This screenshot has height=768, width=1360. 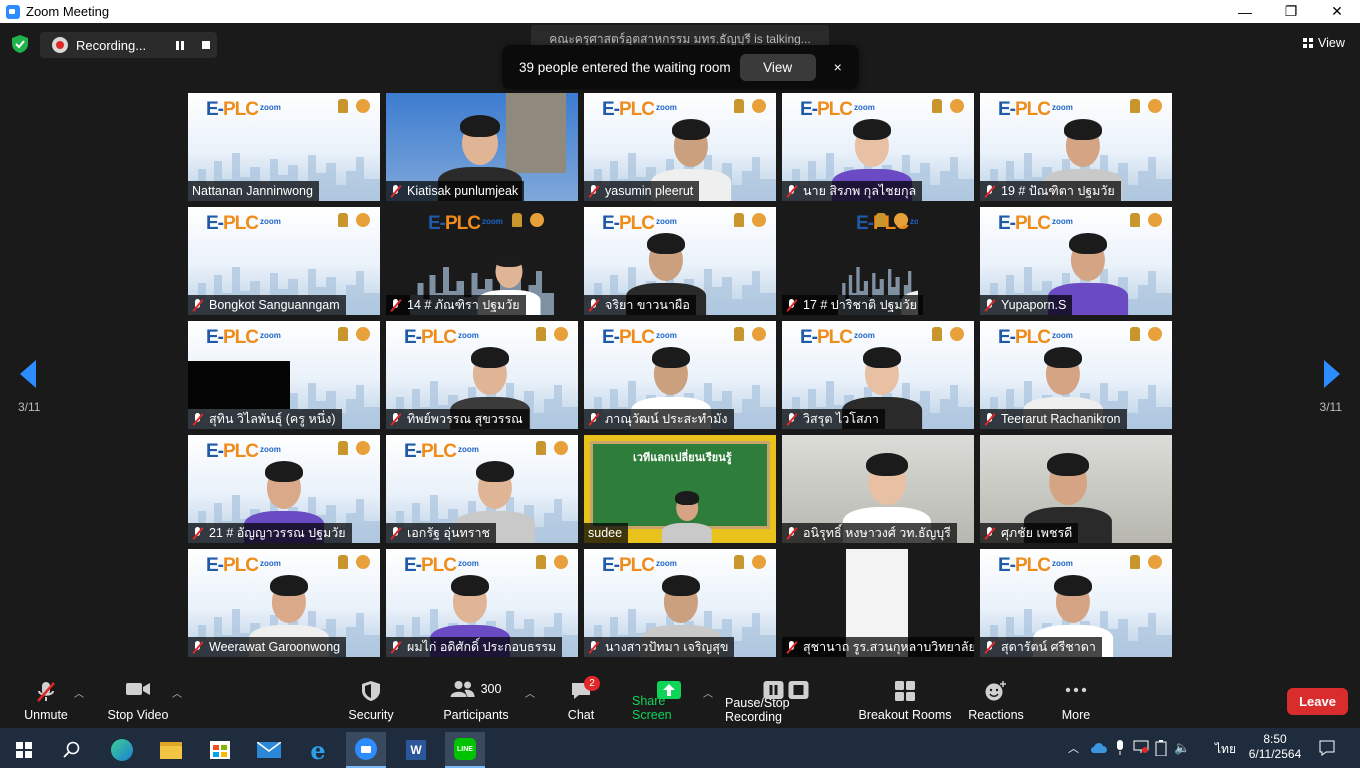 What do you see at coordinates (1099, 747) in the screenshot?
I see `onedrive-cloud-icon` at bounding box center [1099, 747].